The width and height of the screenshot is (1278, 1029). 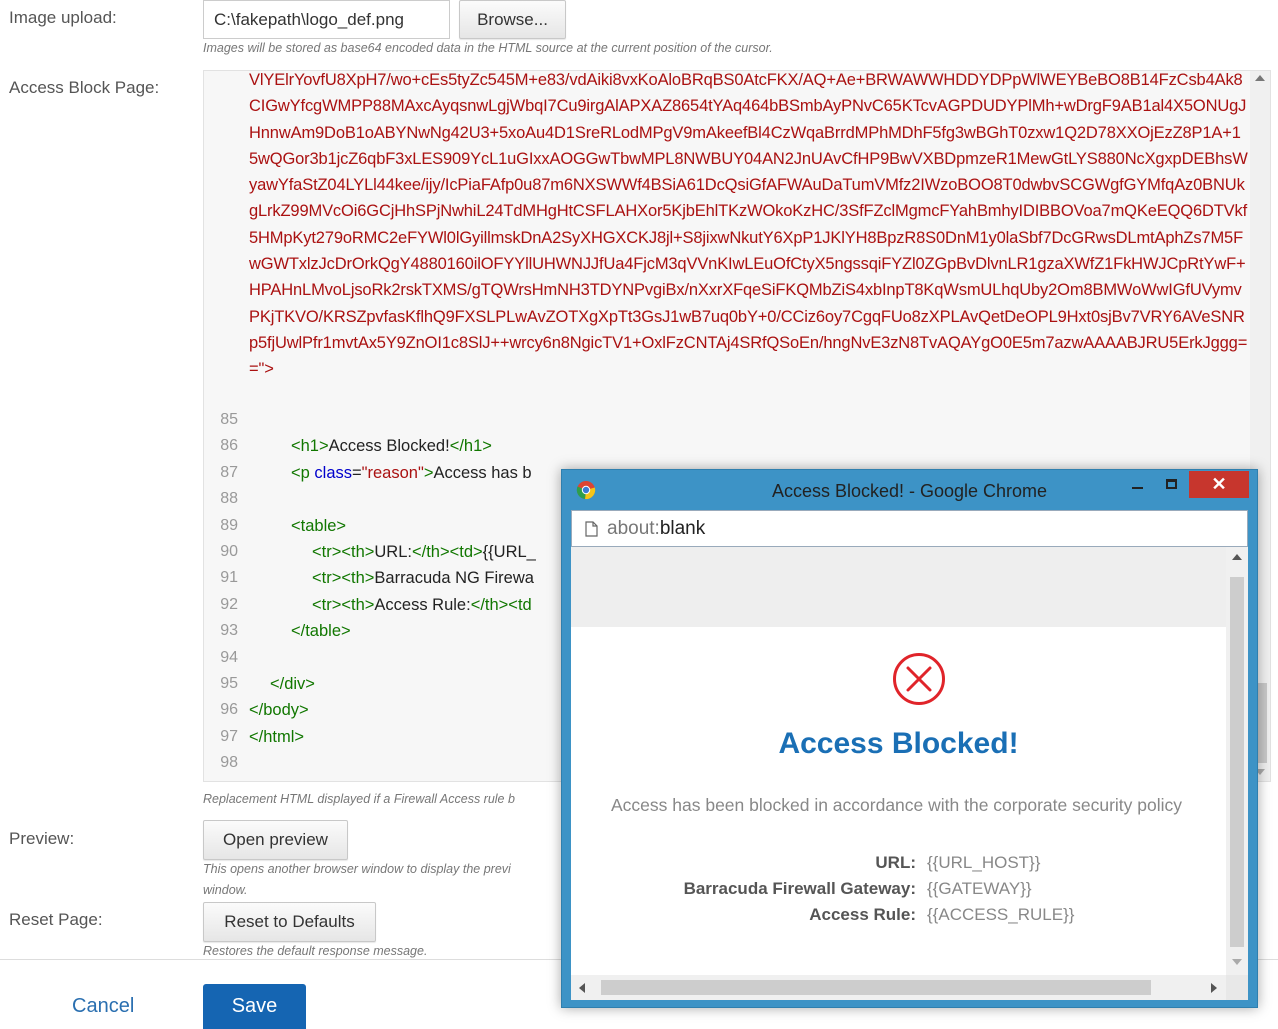 I want to click on maximize-icon, so click(x=1171, y=484).